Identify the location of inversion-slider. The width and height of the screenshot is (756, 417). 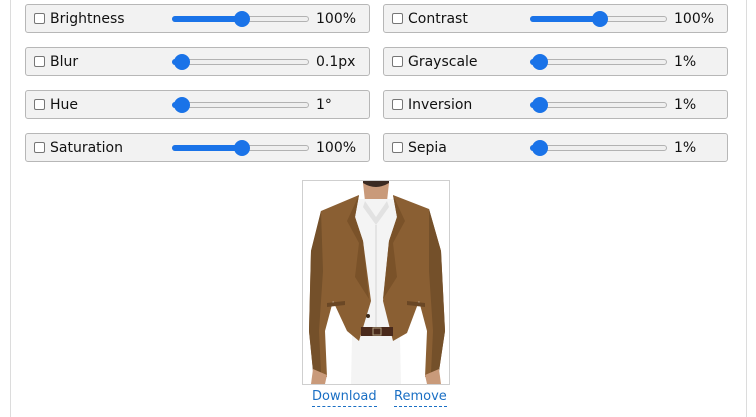
(598, 105).